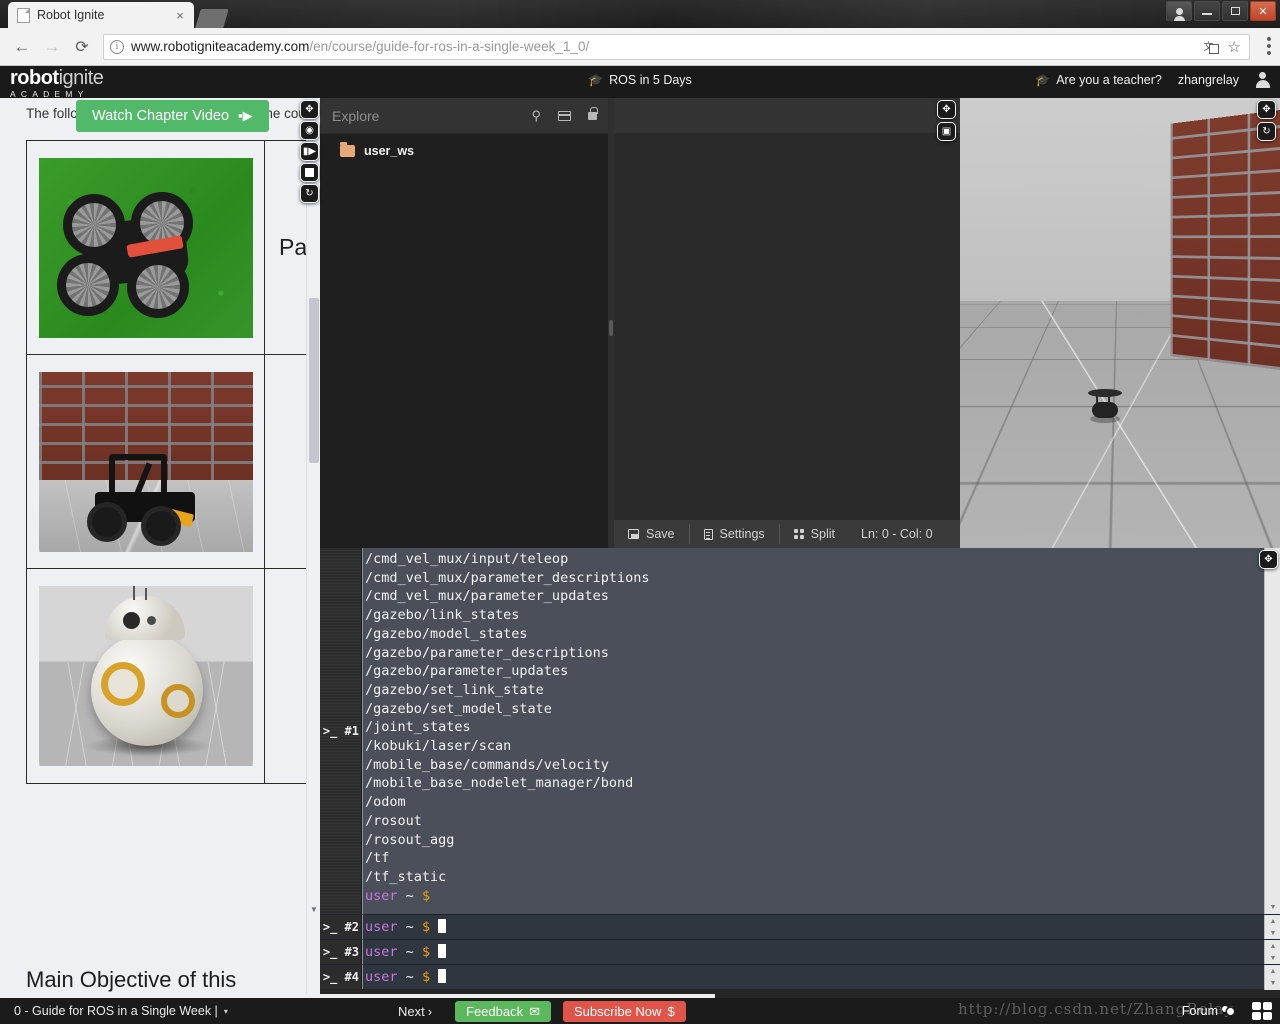 This screenshot has height=1024, width=1280. What do you see at coordinates (946, 131) in the screenshot?
I see `screen-icon: ▣` at bounding box center [946, 131].